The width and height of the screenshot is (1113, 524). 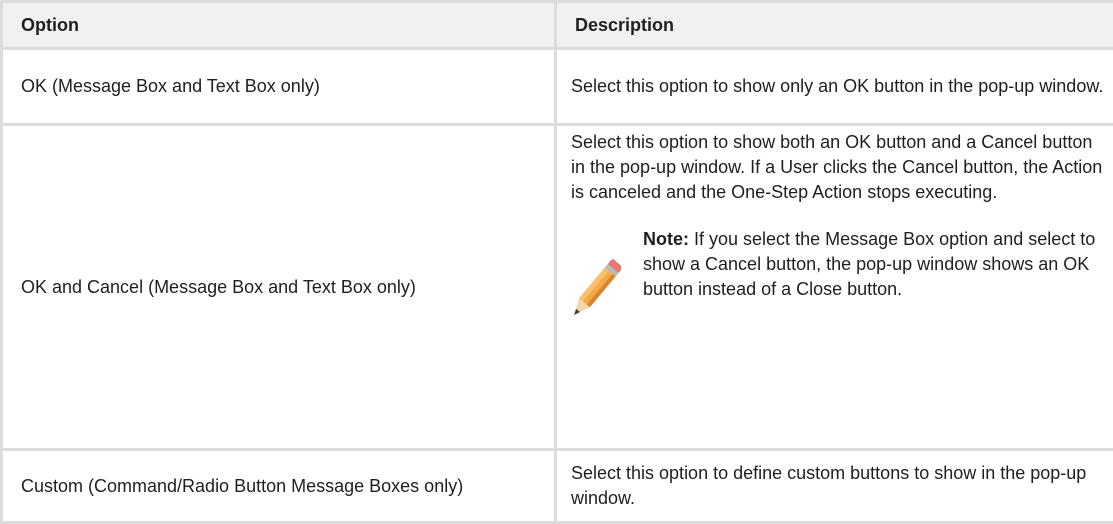 What do you see at coordinates (596, 289) in the screenshot?
I see `pencil-icon` at bounding box center [596, 289].